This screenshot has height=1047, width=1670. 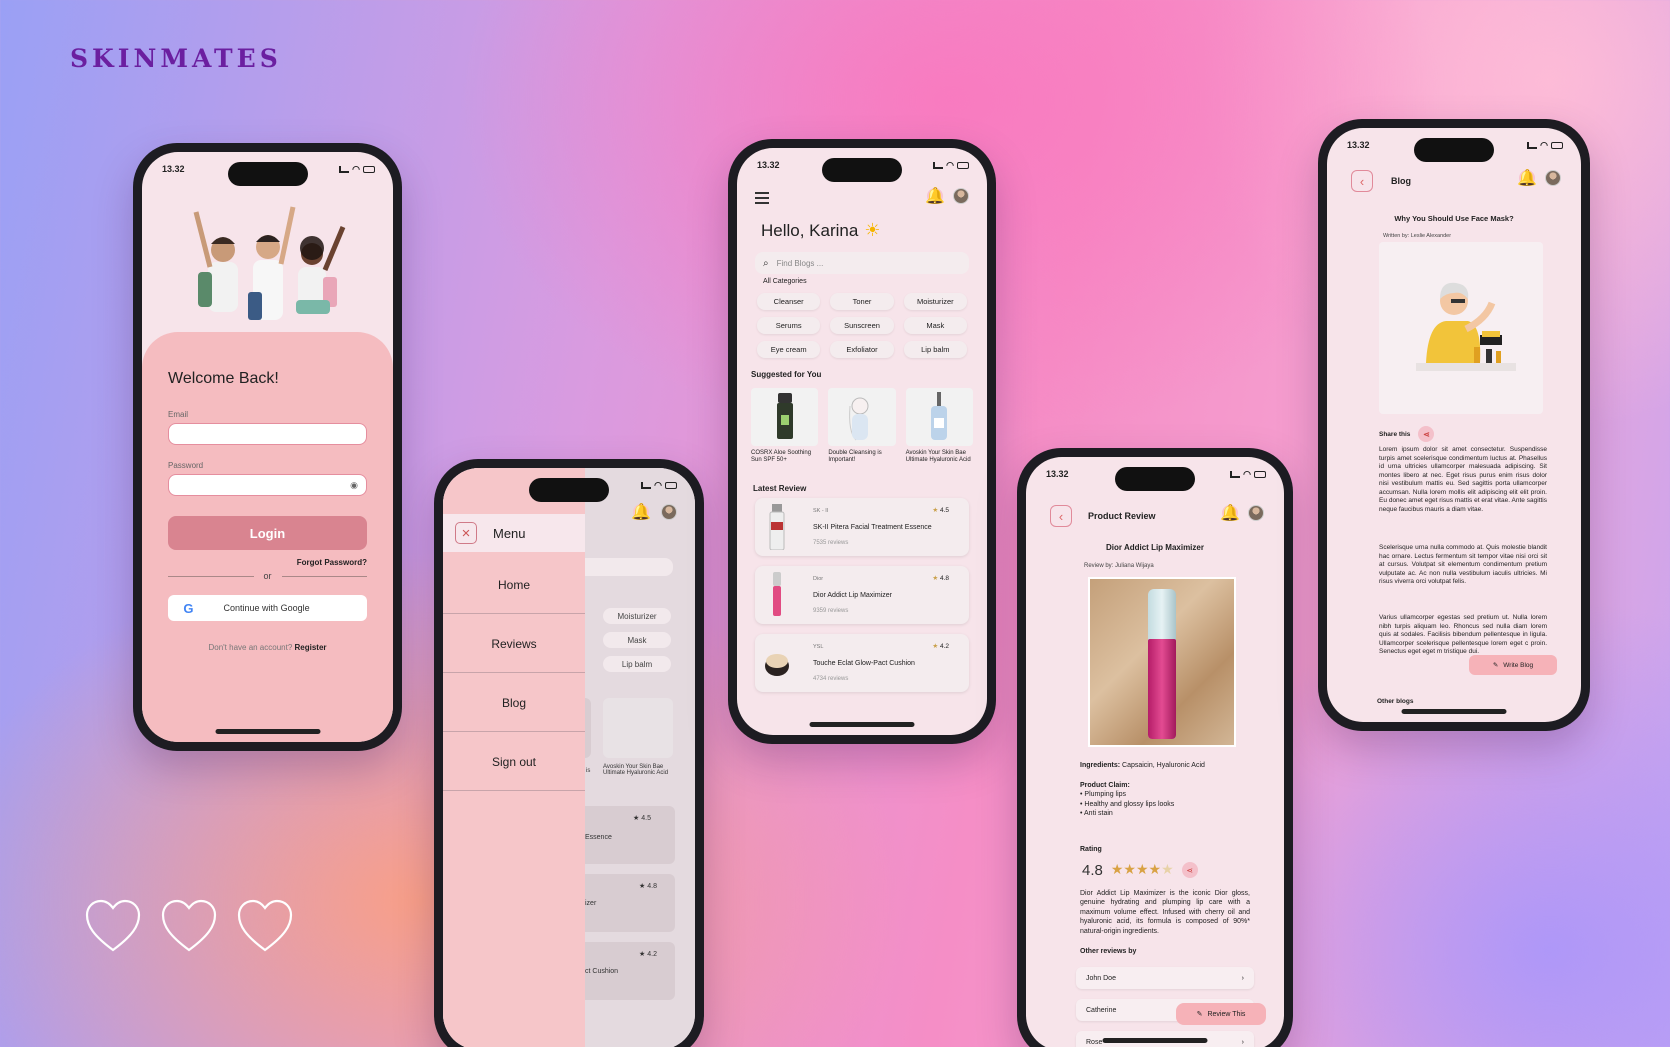 I want to click on menu-item-blog: Blog, so click(x=514, y=703).